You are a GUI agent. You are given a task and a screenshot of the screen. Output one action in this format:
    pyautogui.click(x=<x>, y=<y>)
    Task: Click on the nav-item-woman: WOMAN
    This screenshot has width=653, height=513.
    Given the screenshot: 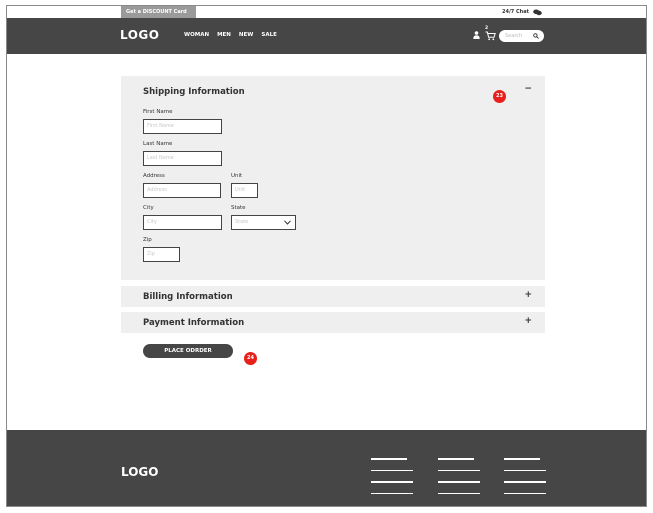 What is the action you would take?
    pyautogui.click(x=196, y=35)
    